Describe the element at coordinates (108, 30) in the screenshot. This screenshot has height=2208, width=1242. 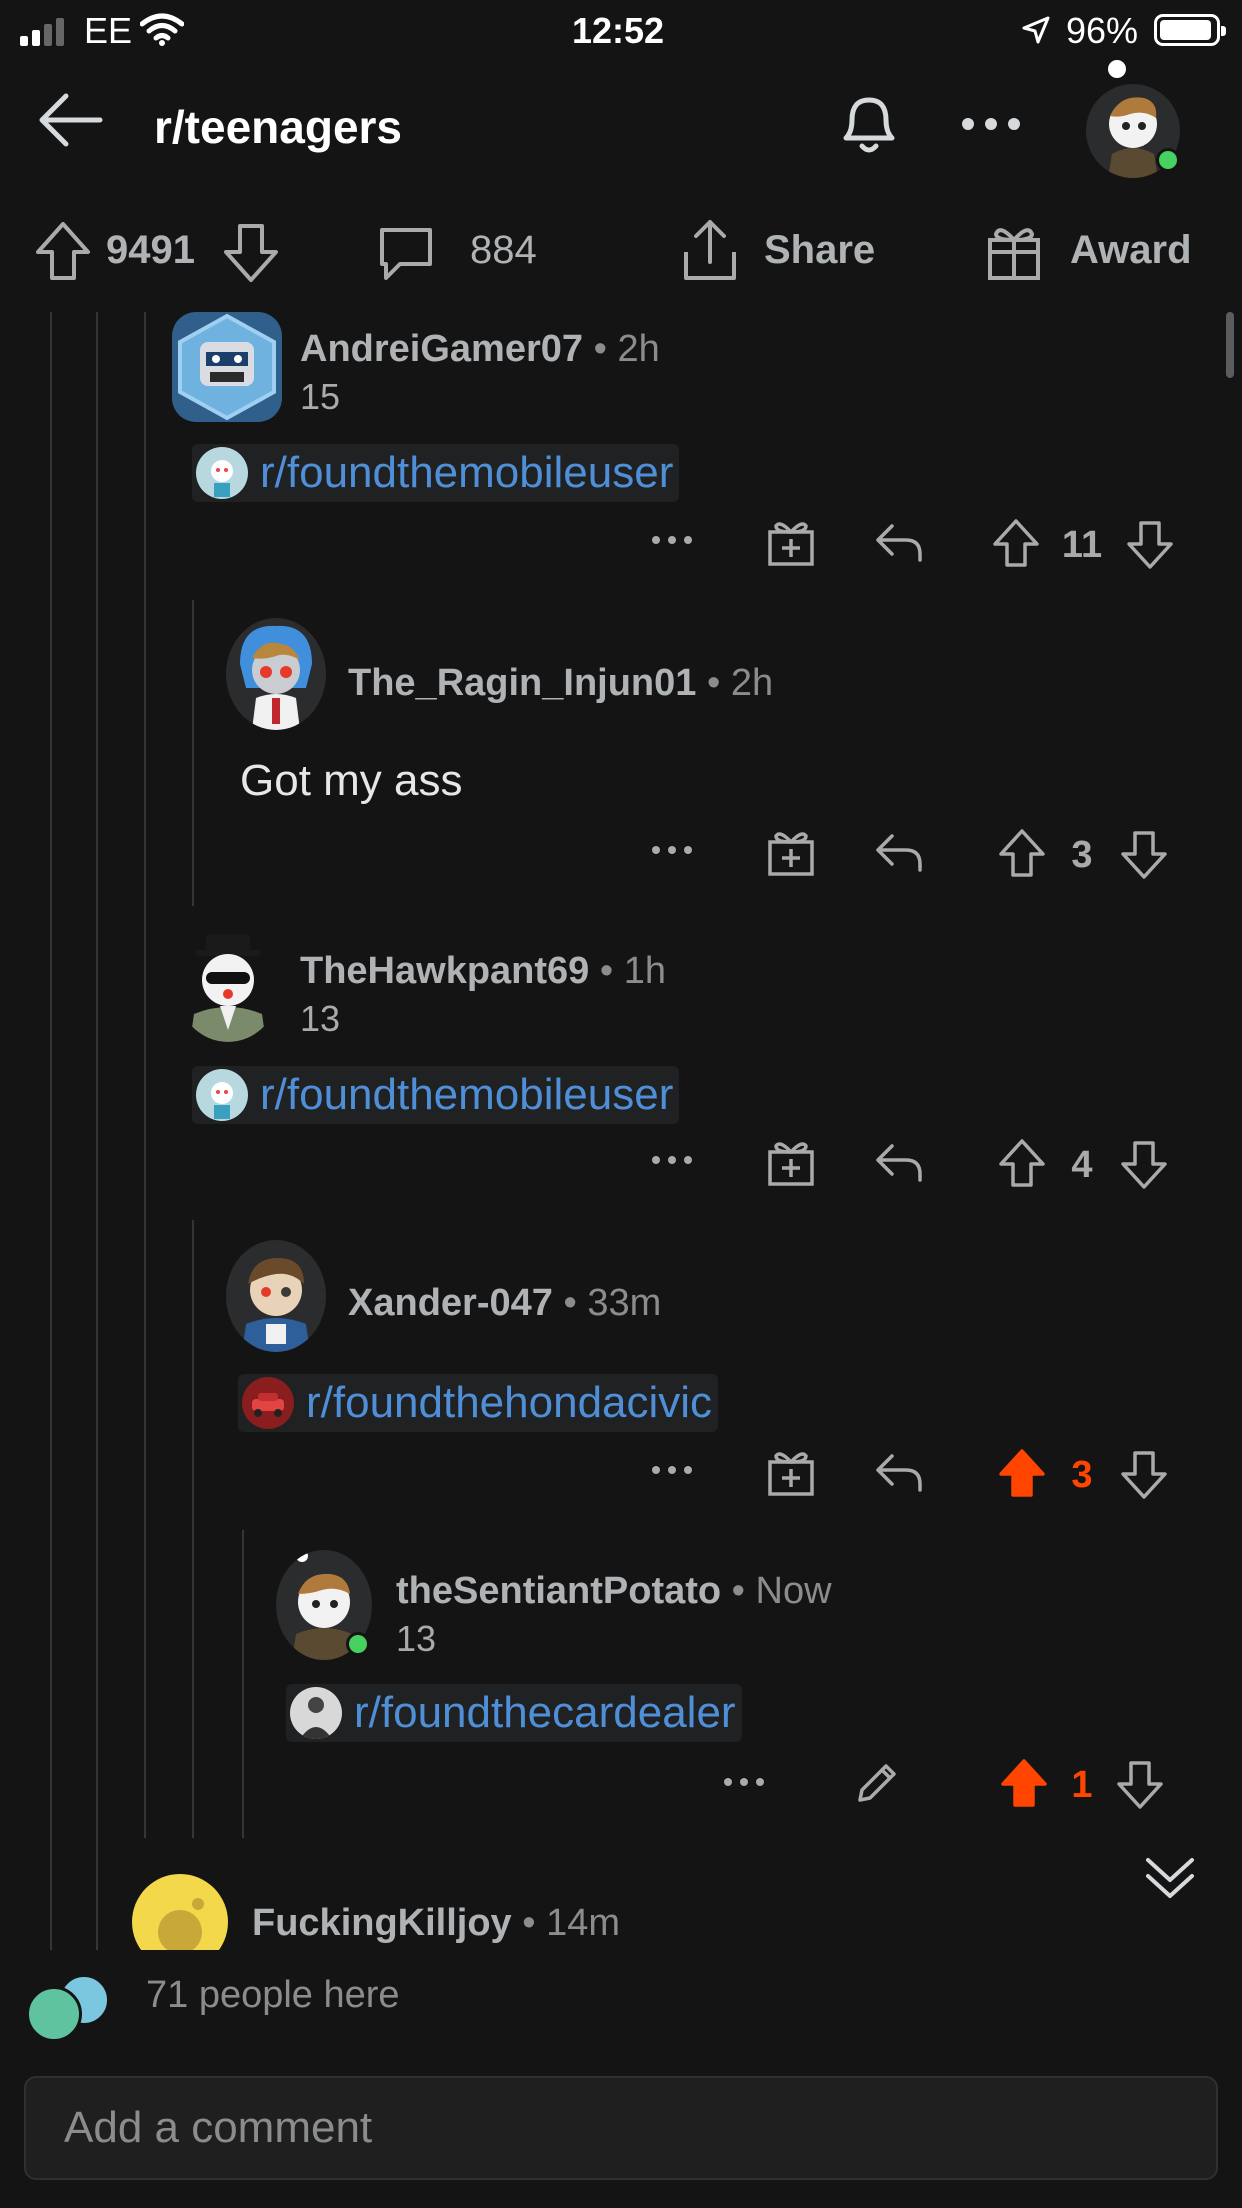
I see `carrier-label: EE` at that location.